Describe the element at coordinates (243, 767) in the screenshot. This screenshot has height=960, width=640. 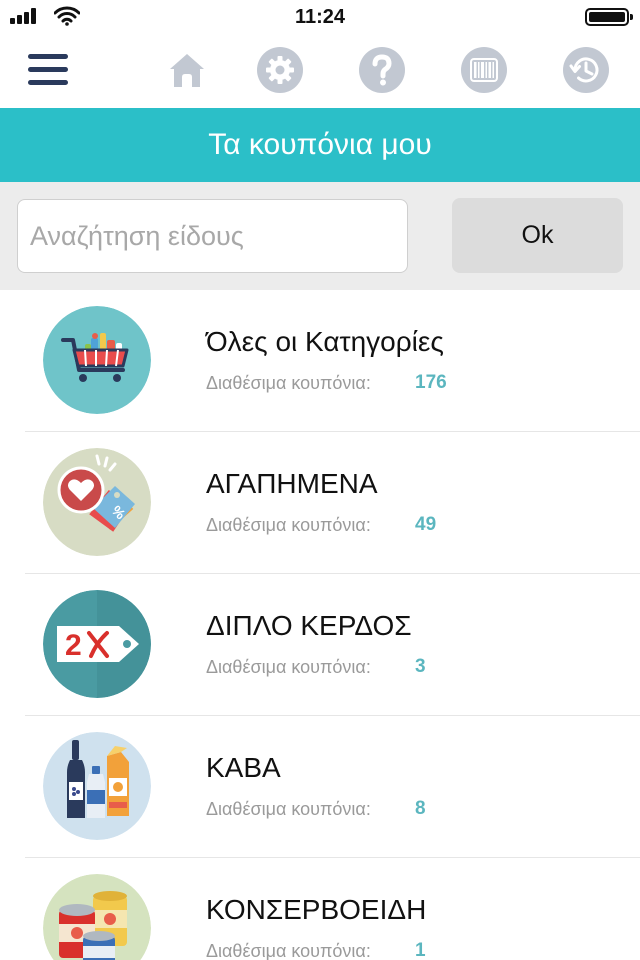
I see `category-name: ΚΑΒΑ` at that location.